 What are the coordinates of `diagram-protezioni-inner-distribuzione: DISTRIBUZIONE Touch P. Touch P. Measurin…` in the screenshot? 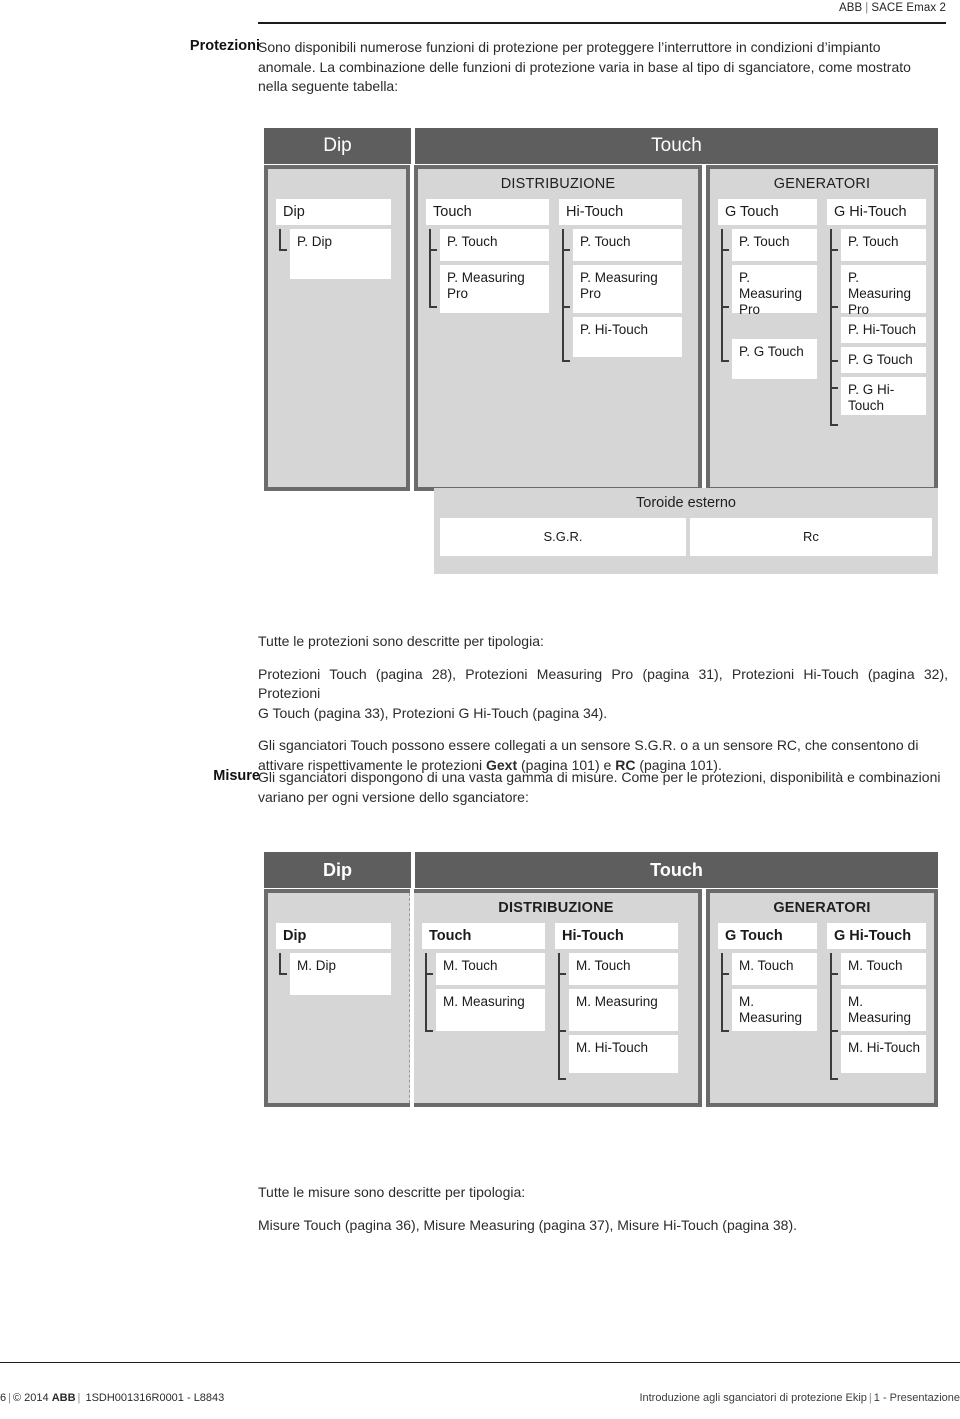 It's located at (558, 328).